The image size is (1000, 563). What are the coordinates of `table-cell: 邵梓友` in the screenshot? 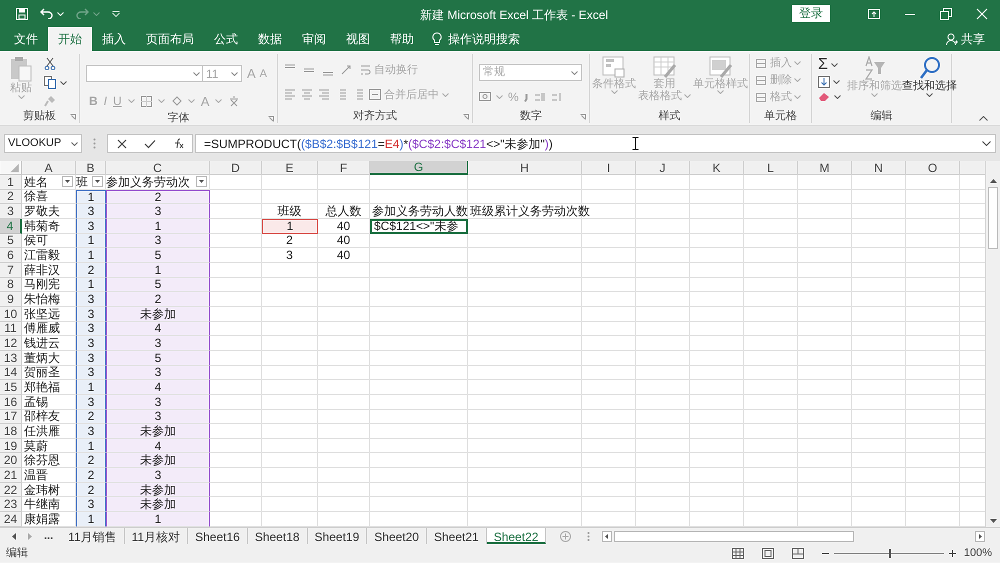 It's located at (49, 417).